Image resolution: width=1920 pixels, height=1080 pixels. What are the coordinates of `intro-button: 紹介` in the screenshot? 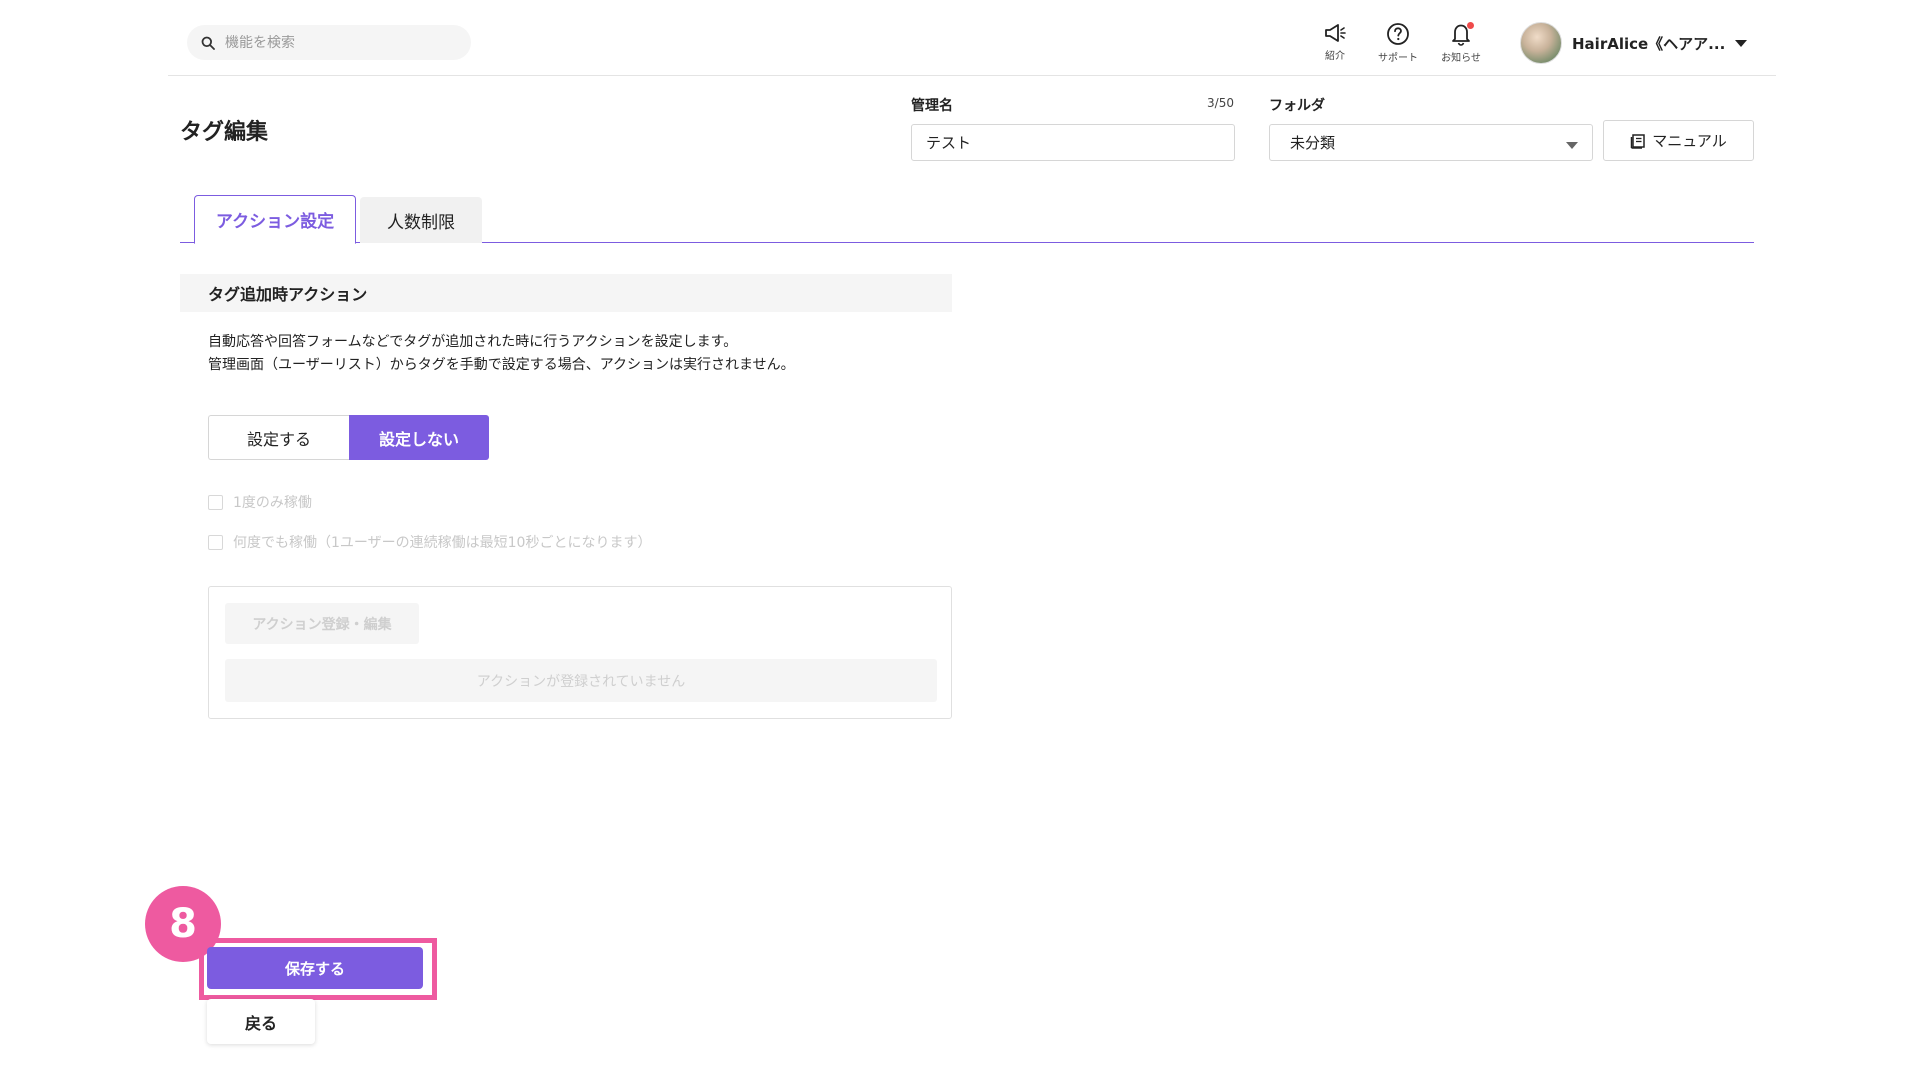 It's located at (1335, 42).